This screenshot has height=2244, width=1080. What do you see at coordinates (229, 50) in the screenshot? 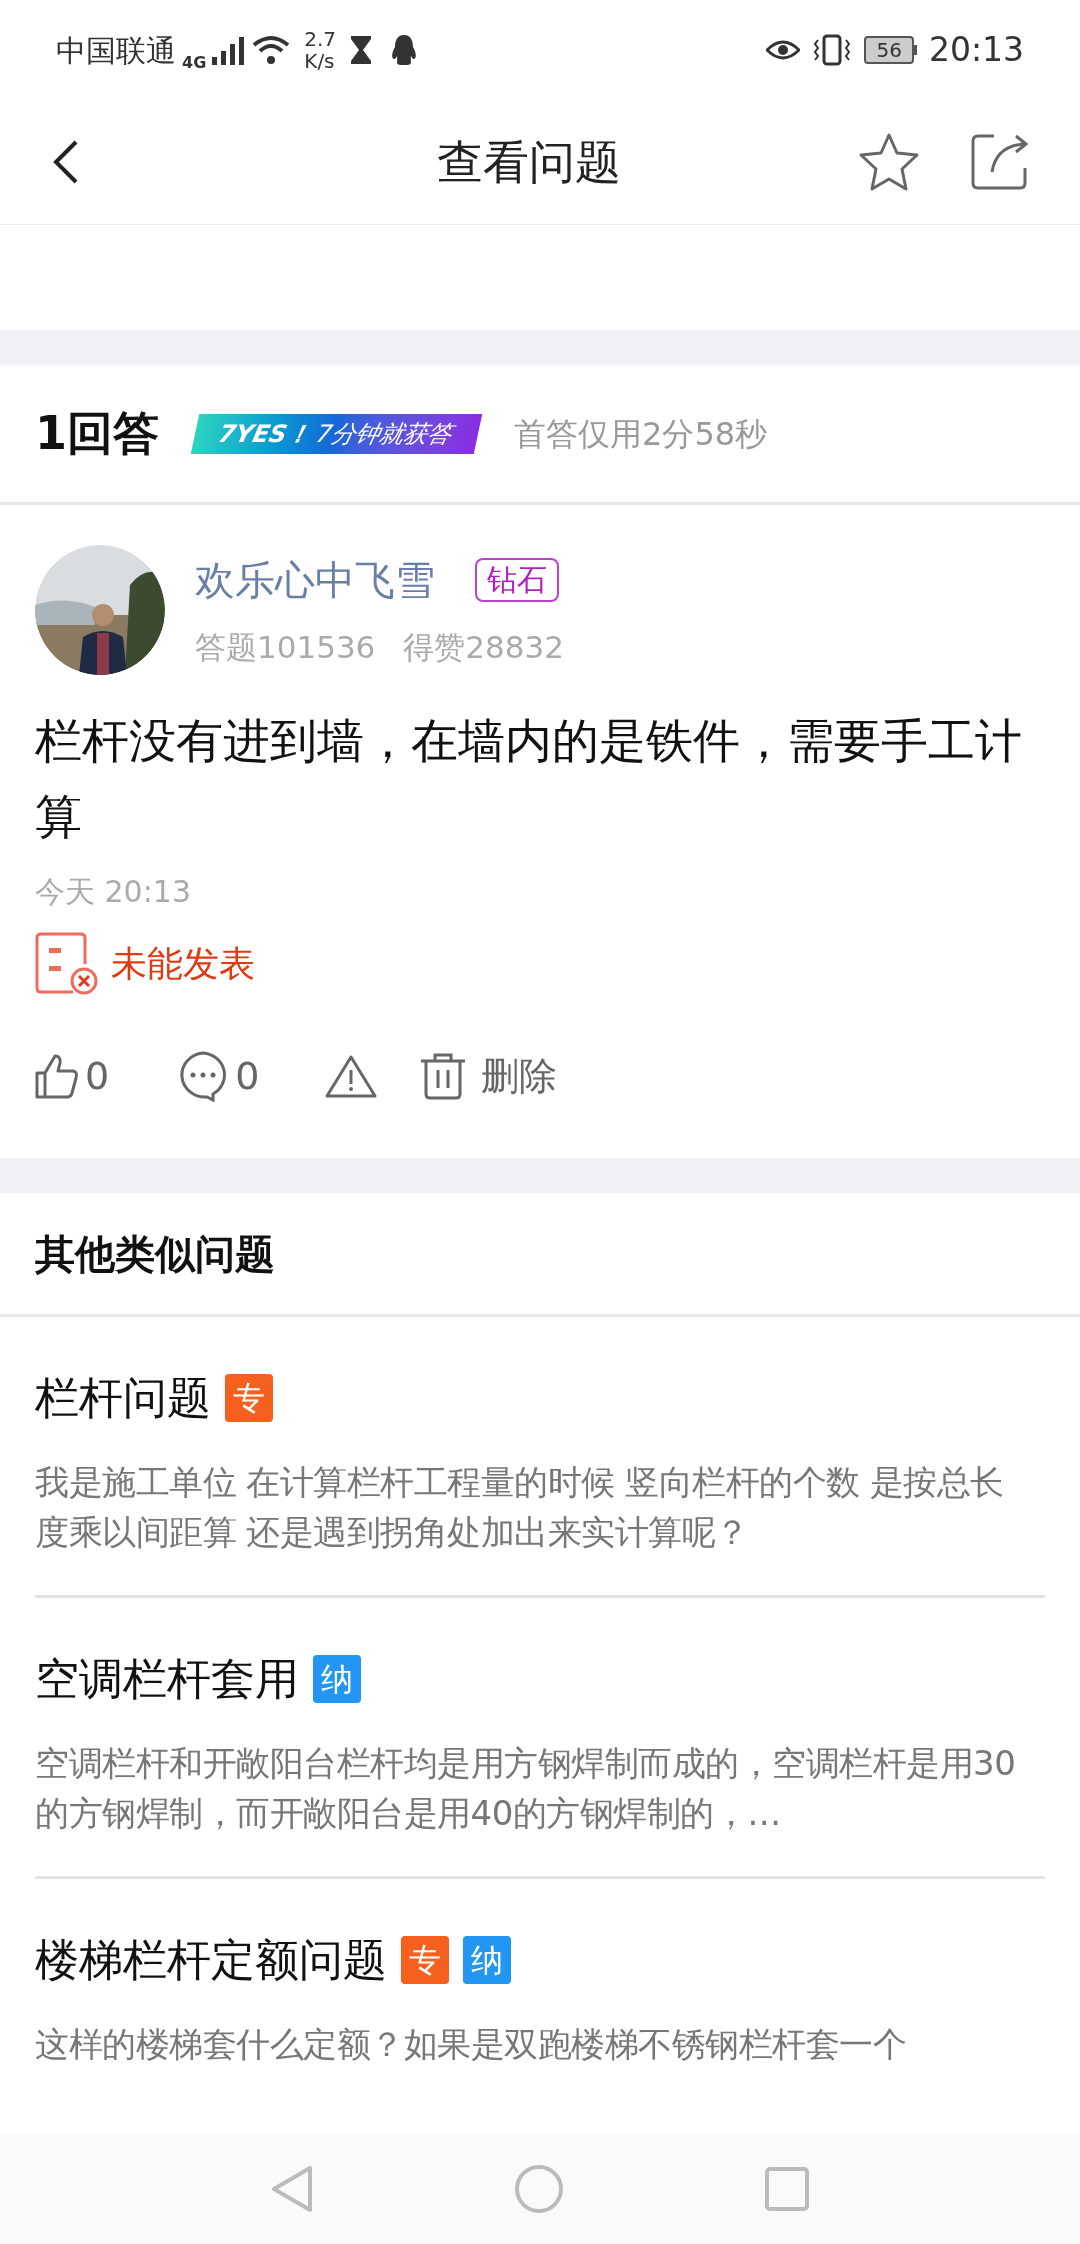
I see `signal-icon` at bounding box center [229, 50].